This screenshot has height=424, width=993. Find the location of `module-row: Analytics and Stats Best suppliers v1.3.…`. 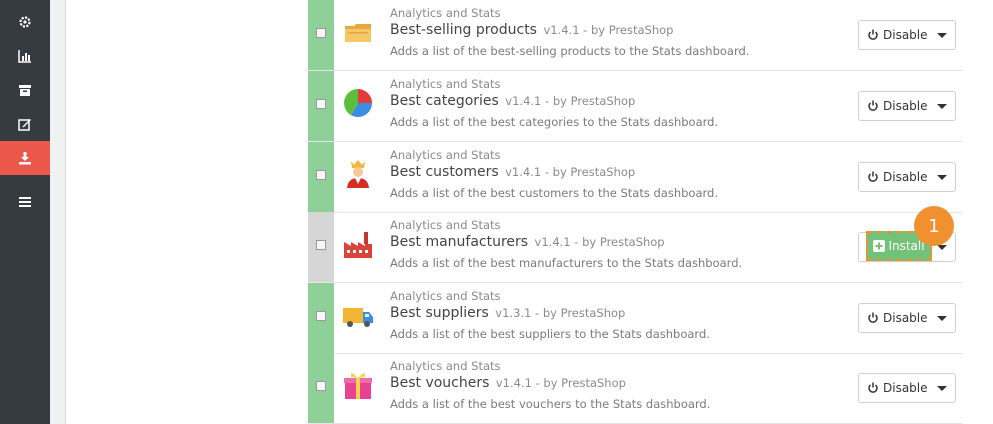

module-row: Analytics and Stats Best suppliers v1.3.… is located at coordinates (635, 318).